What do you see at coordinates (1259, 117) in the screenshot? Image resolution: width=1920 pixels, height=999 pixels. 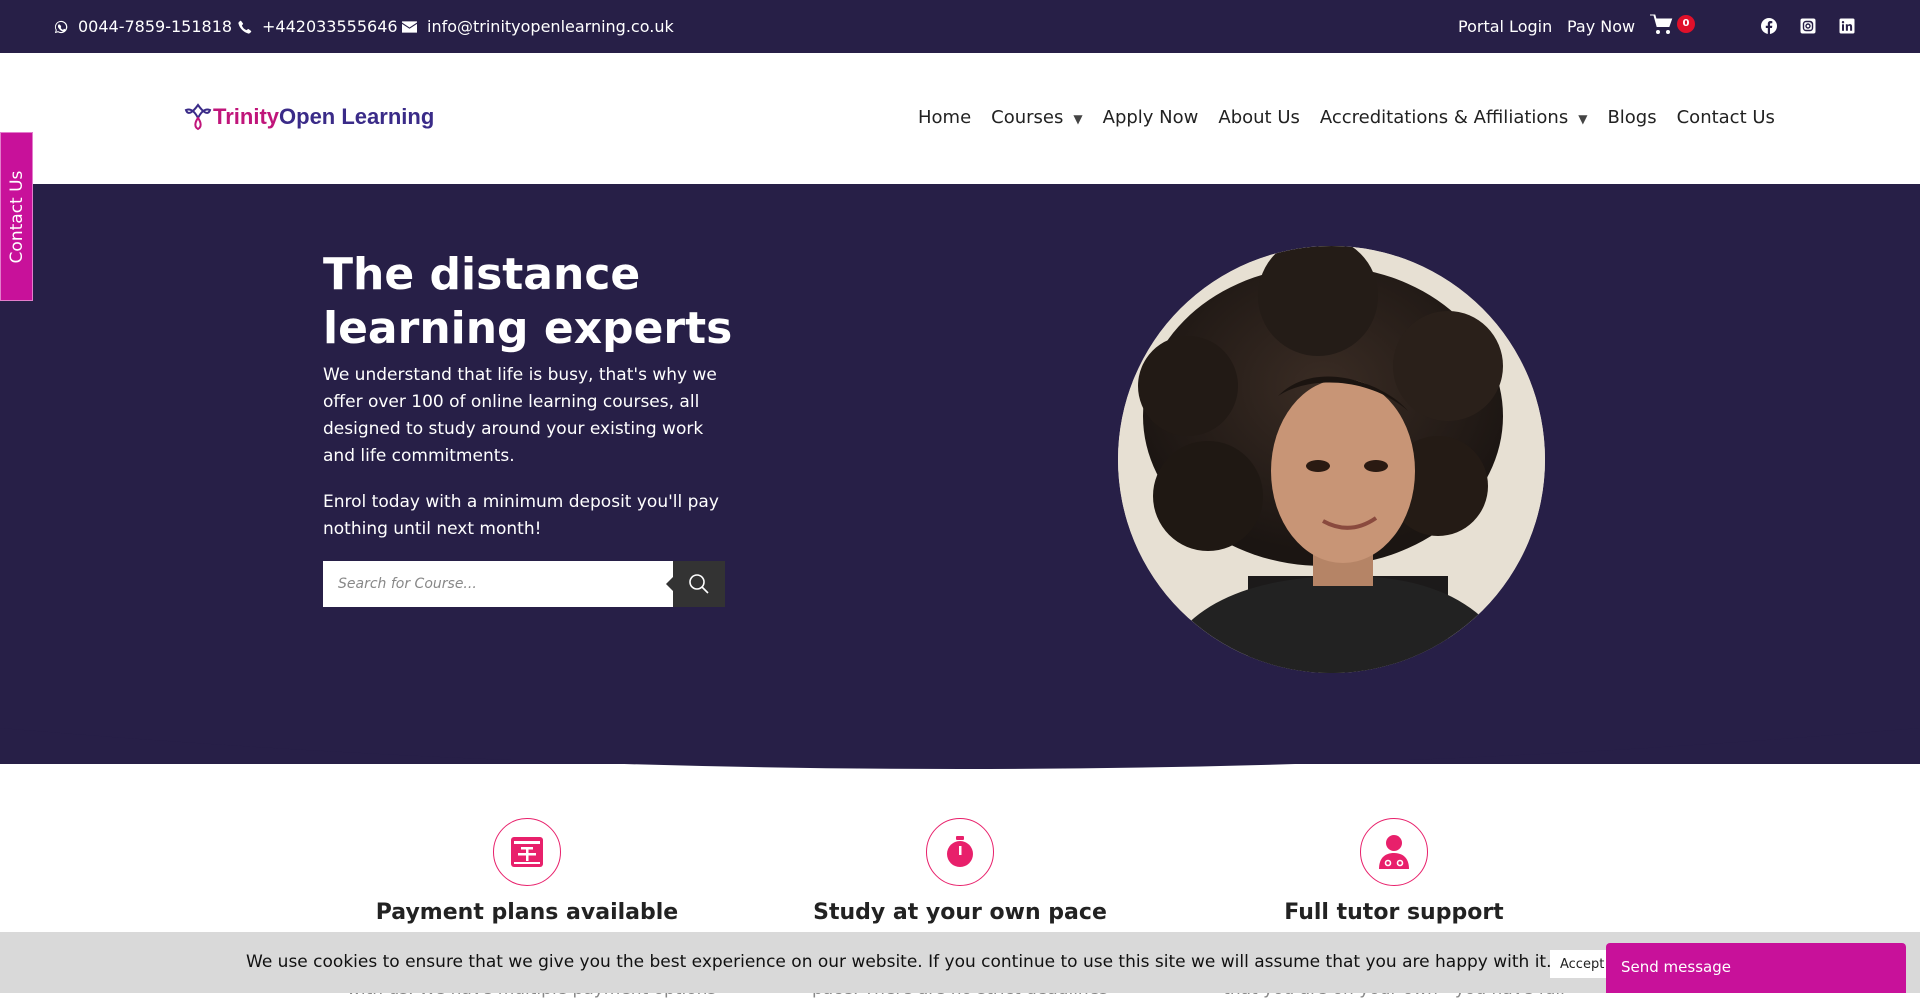 I see `nav-about-us: About Us` at bounding box center [1259, 117].